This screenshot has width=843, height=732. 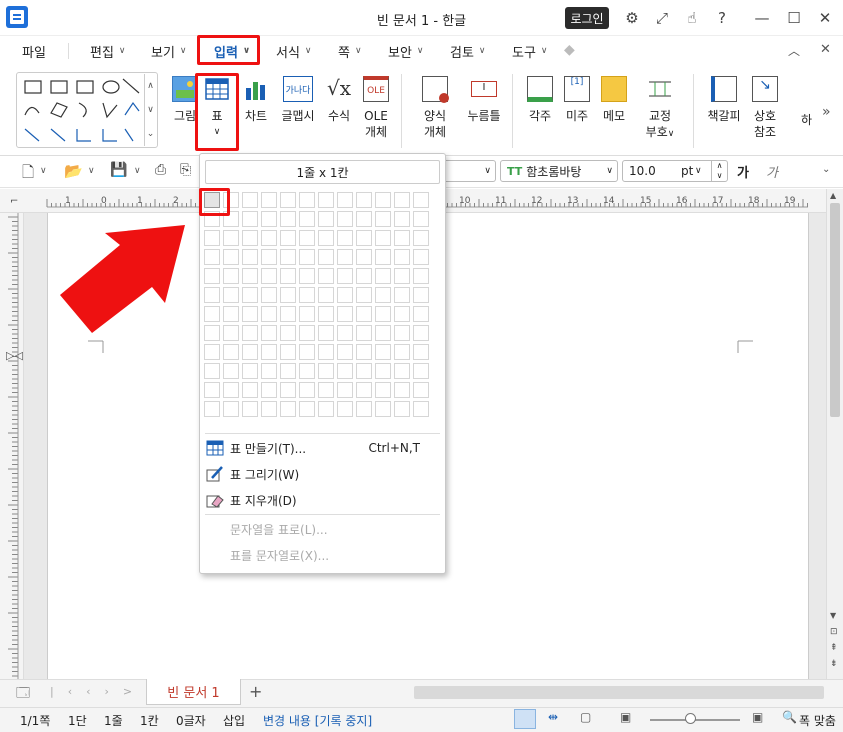 I want to click on login-button: 로그인, so click(x=587, y=18).